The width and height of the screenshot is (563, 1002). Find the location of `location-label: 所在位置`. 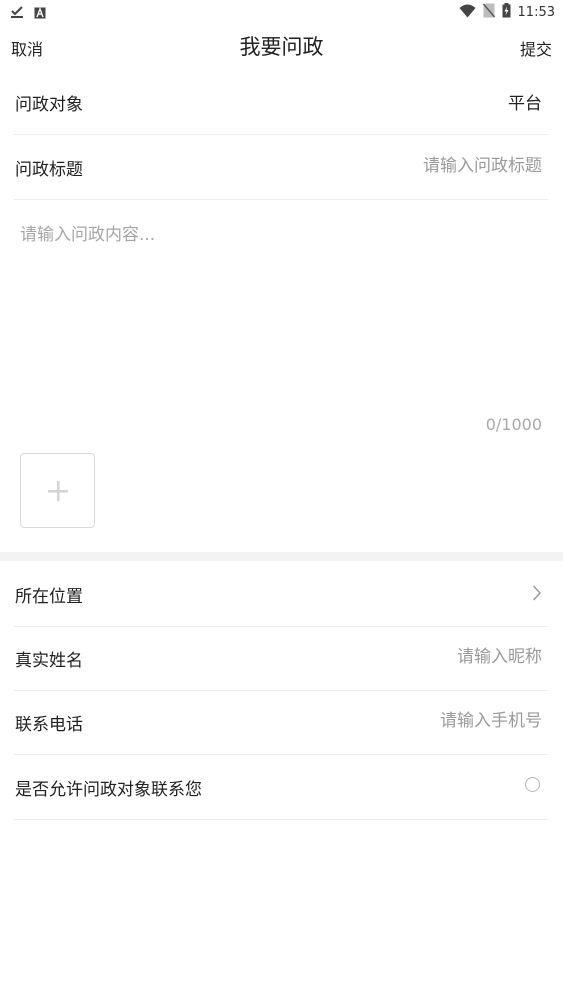

location-label: 所在位置 is located at coordinates (49, 597).